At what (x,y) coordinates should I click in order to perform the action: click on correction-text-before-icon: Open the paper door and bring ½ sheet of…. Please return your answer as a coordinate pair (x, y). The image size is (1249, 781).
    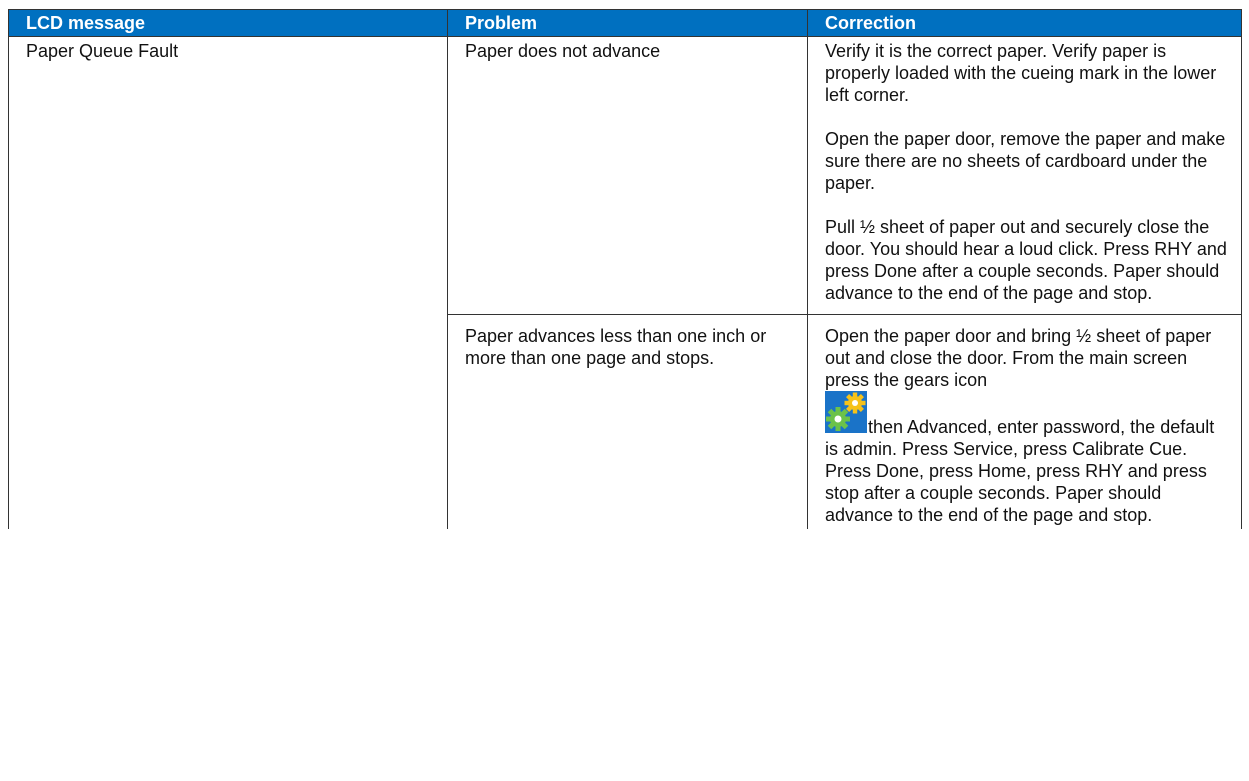
    Looking at the image, I should click on (1018, 358).